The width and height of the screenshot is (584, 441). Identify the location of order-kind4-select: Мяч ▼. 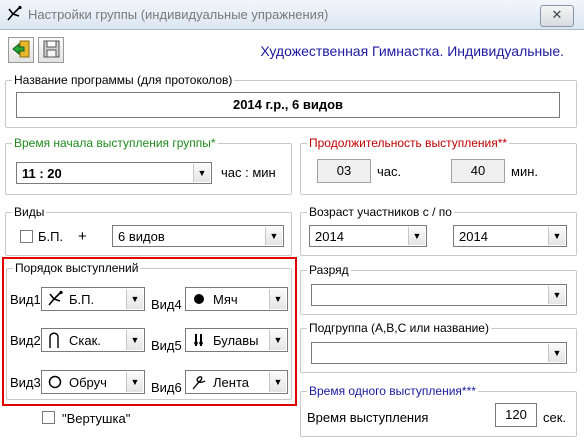
(236, 299).